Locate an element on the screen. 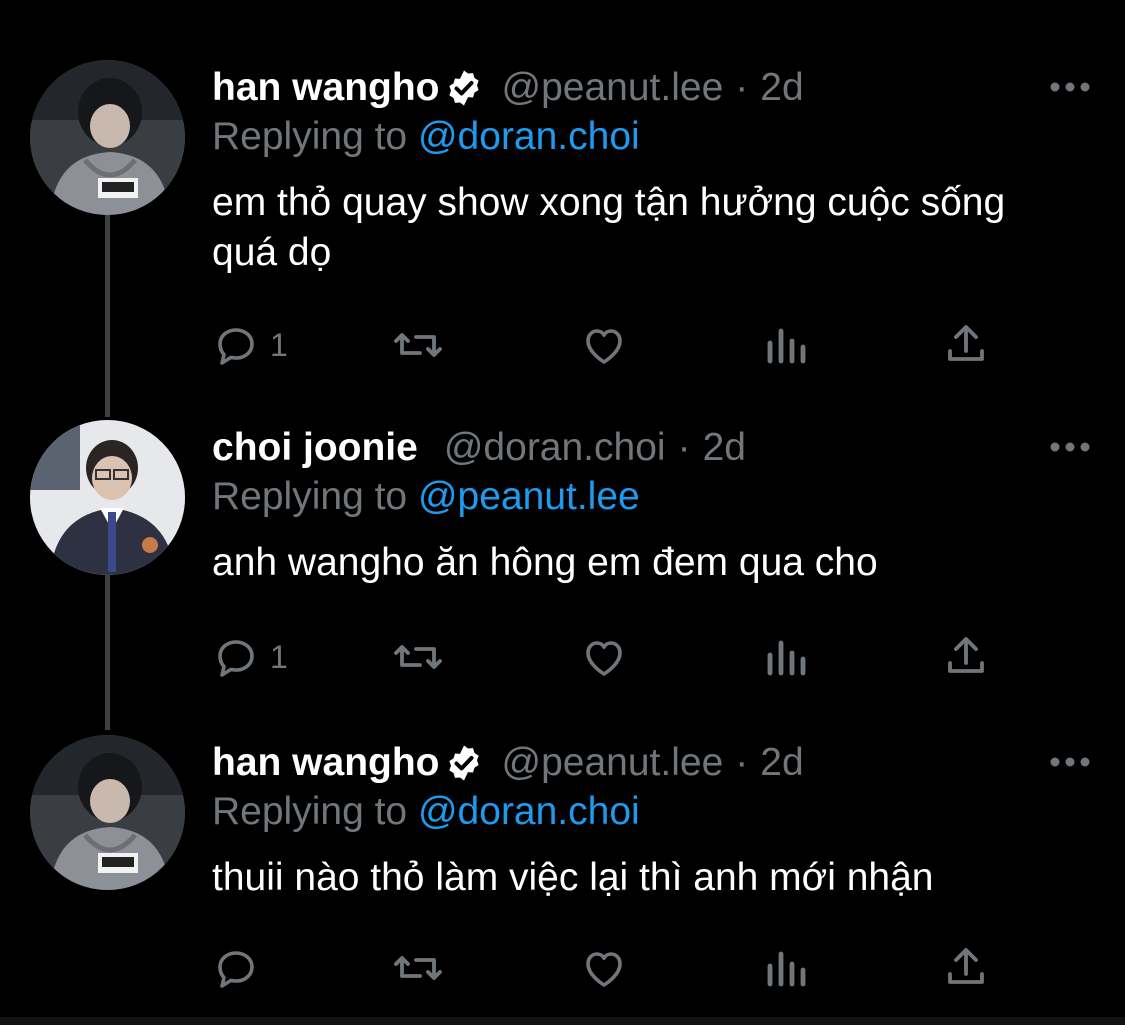 This screenshot has width=1125, height=1025. mention-link: @peanut.lee is located at coordinates (529, 496).